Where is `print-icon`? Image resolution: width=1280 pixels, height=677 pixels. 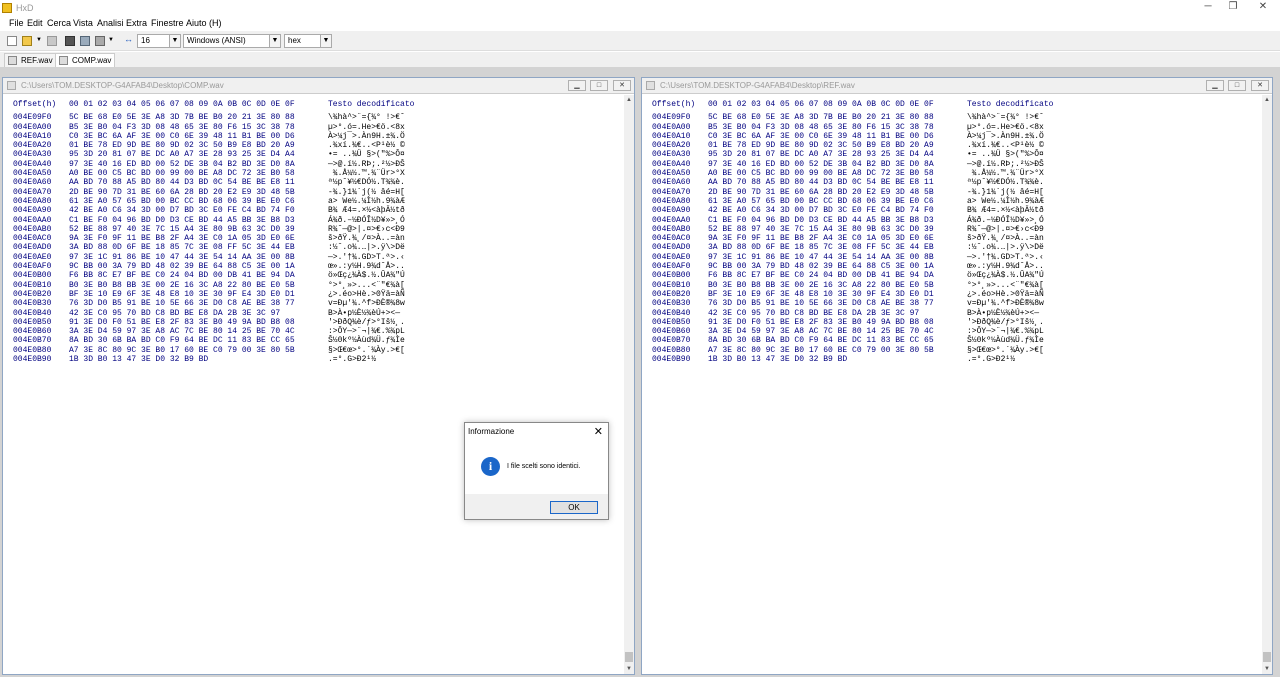
print-icon is located at coordinates (100, 41).